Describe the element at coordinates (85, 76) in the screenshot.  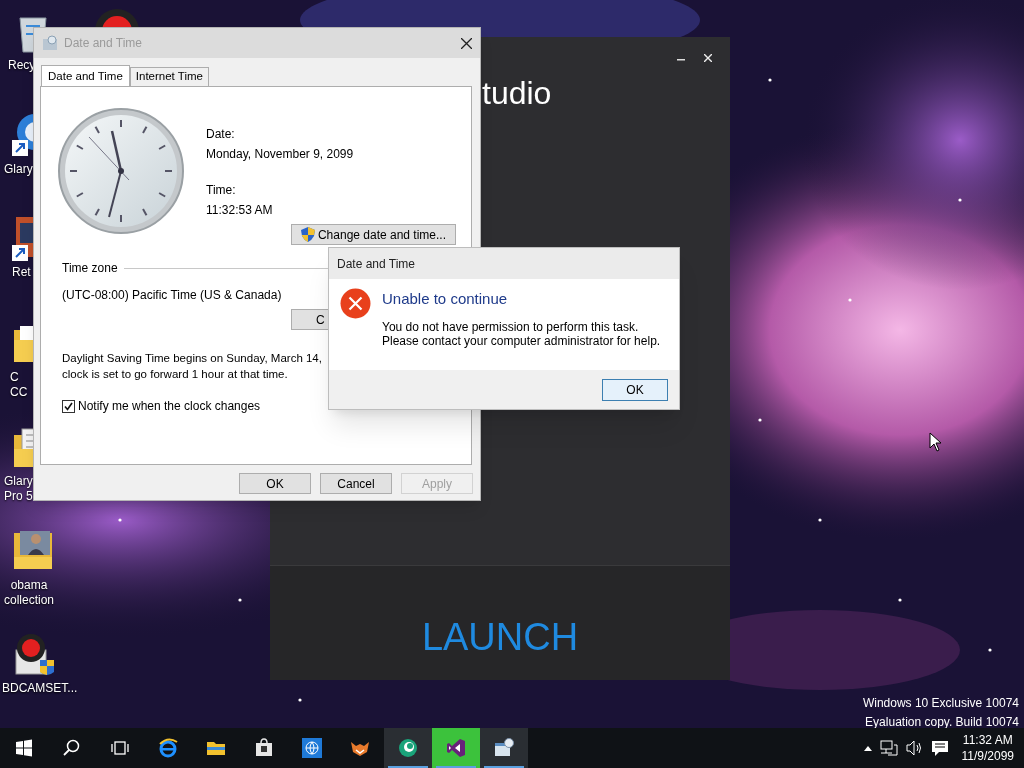
I see `tab: Date and Time` at that location.